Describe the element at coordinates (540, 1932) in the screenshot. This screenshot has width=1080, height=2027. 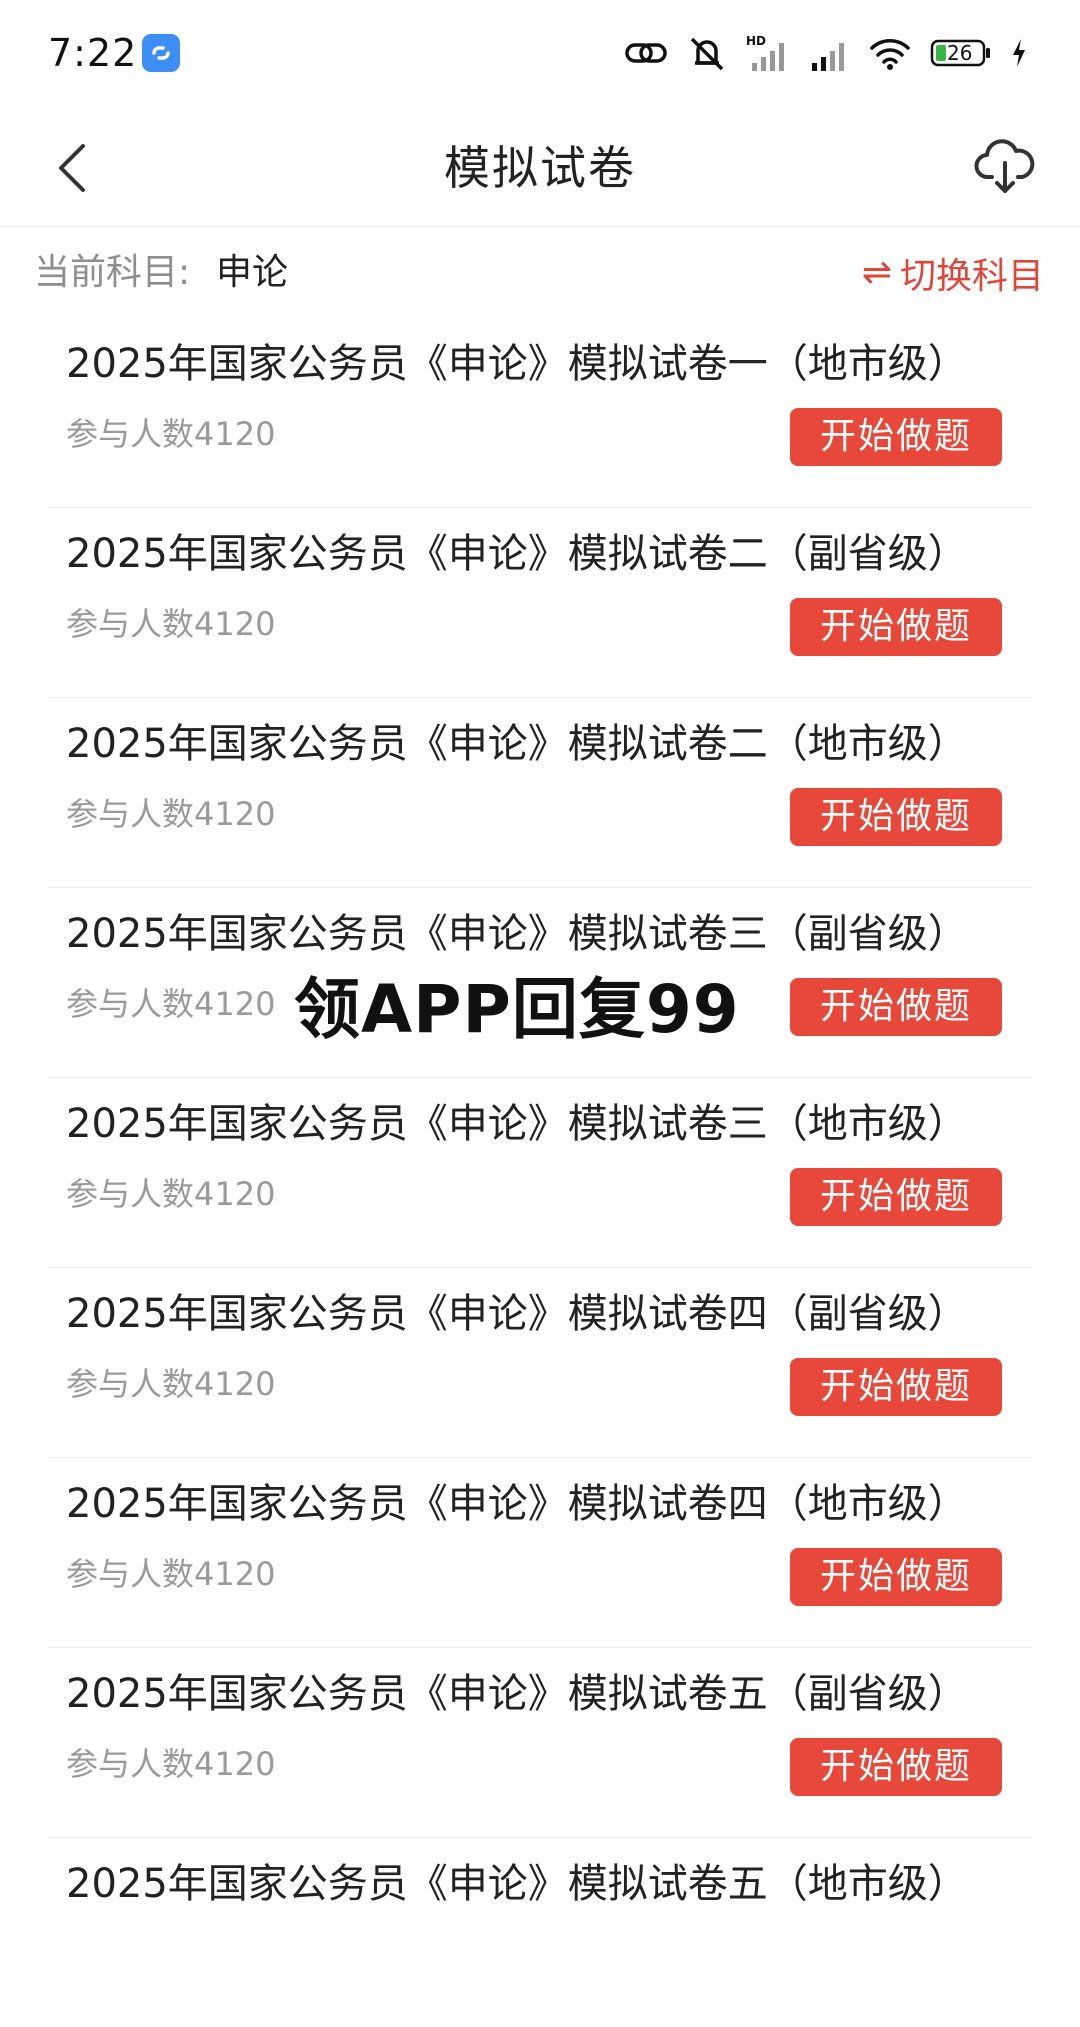
I see `list-item: 2025年国家公务员《申论》模拟试卷五（地市级）` at that location.